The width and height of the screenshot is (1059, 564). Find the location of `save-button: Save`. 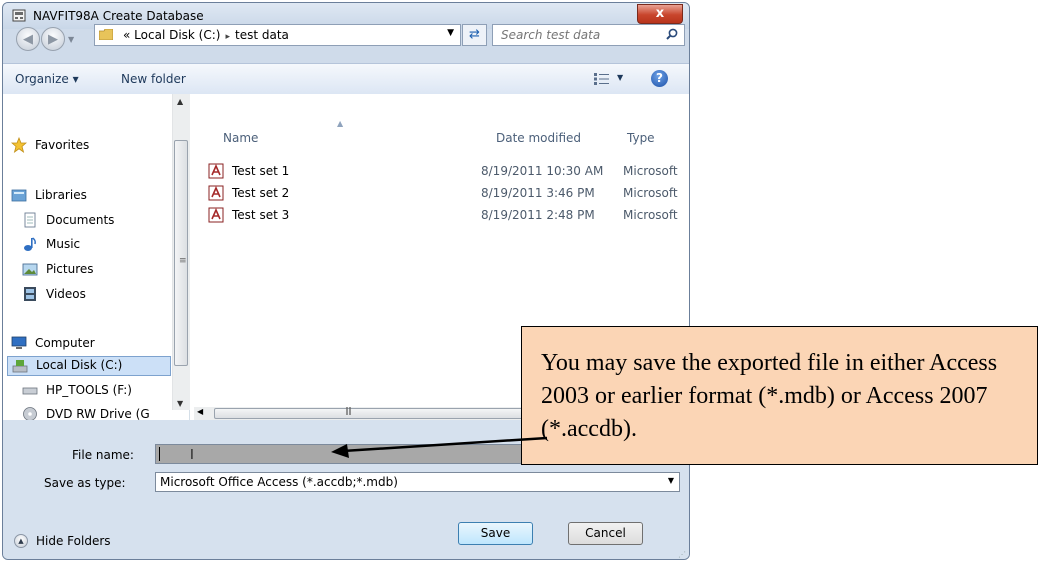

save-button: Save is located at coordinates (495, 533).